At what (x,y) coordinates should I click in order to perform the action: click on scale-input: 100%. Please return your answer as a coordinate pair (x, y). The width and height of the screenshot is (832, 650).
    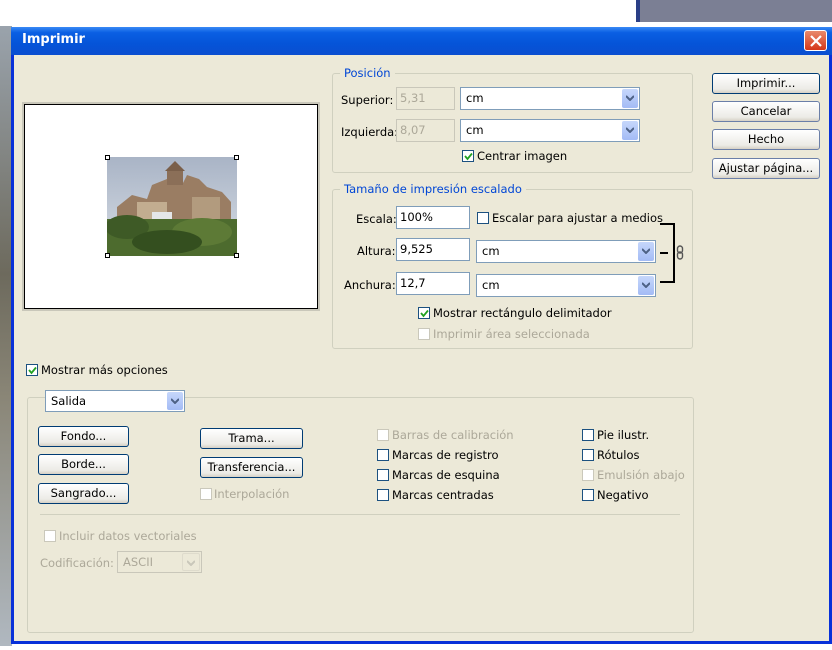
    Looking at the image, I should click on (433, 217).